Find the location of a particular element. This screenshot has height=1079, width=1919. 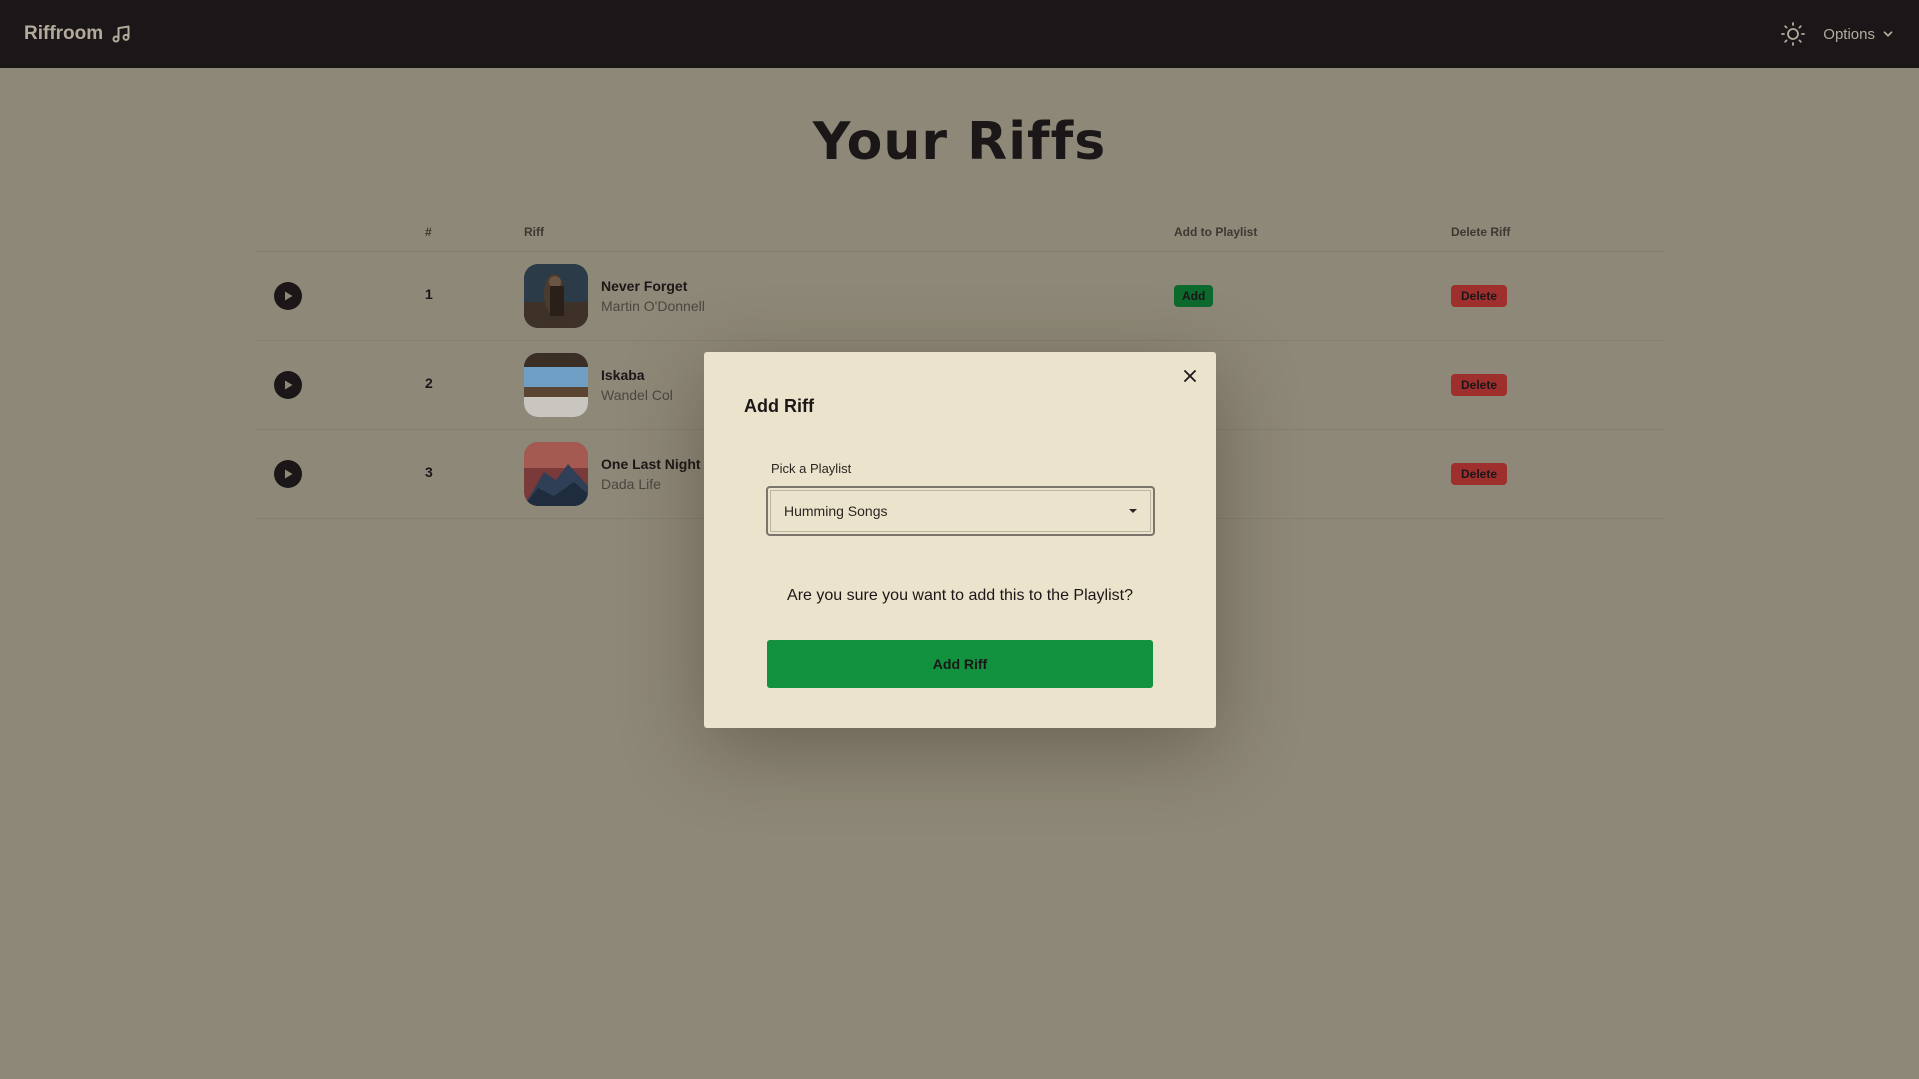

brand-name: Riffroom is located at coordinates (64, 33).